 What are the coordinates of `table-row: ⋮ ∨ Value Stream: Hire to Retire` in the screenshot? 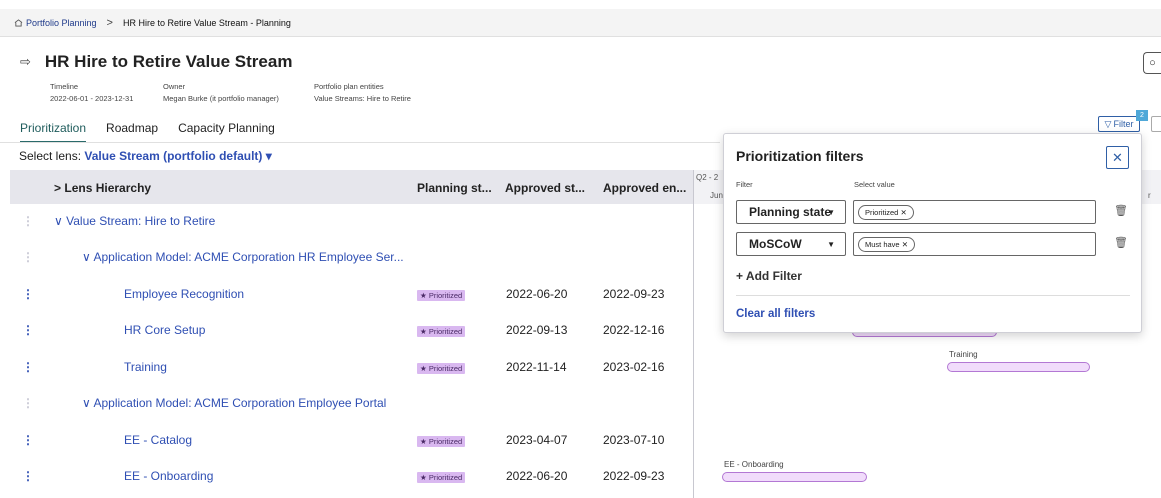 It's located at (351, 222).